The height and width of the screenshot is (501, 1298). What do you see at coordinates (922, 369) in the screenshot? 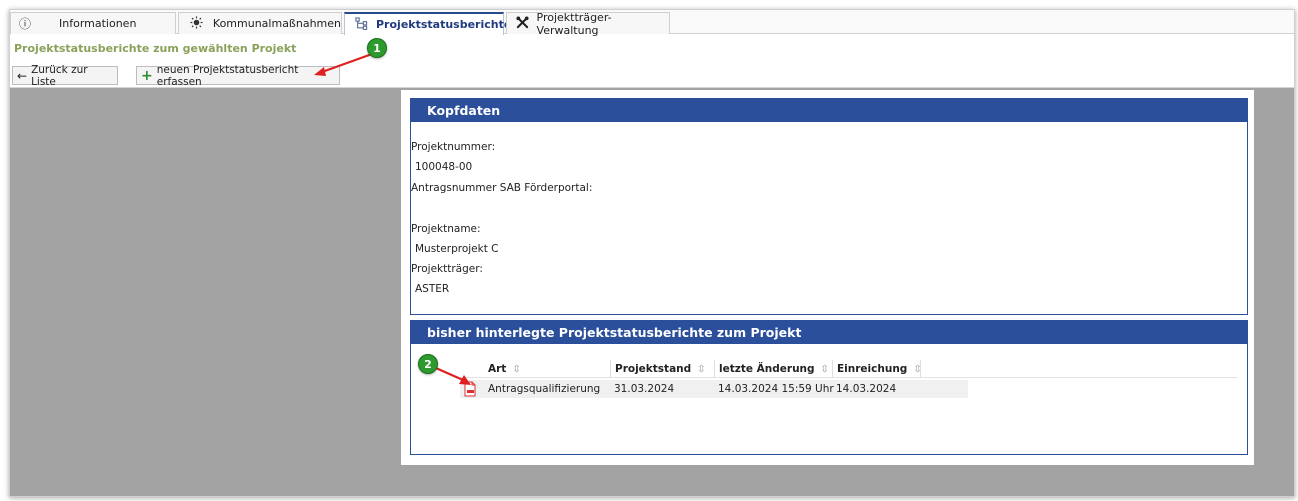
I see `column-divider` at bounding box center [922, 369].